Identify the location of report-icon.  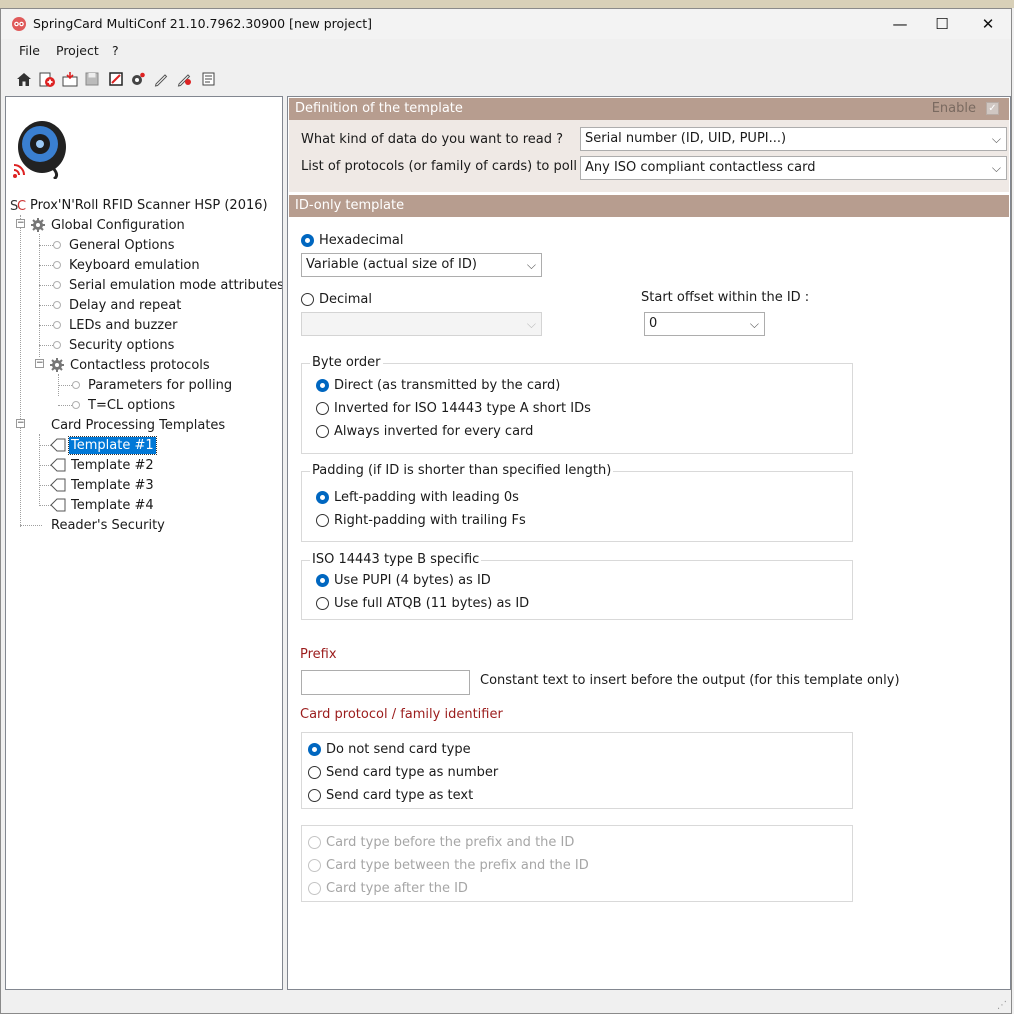
(208, 79).